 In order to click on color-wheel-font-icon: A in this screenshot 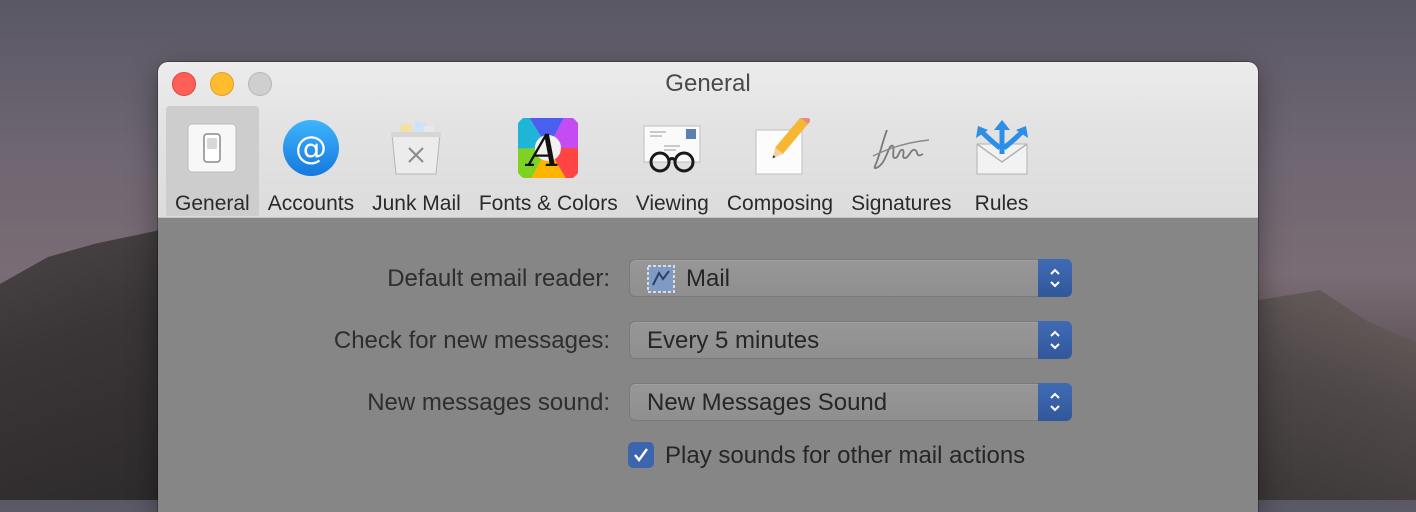, I will do `click(548, 148)`.